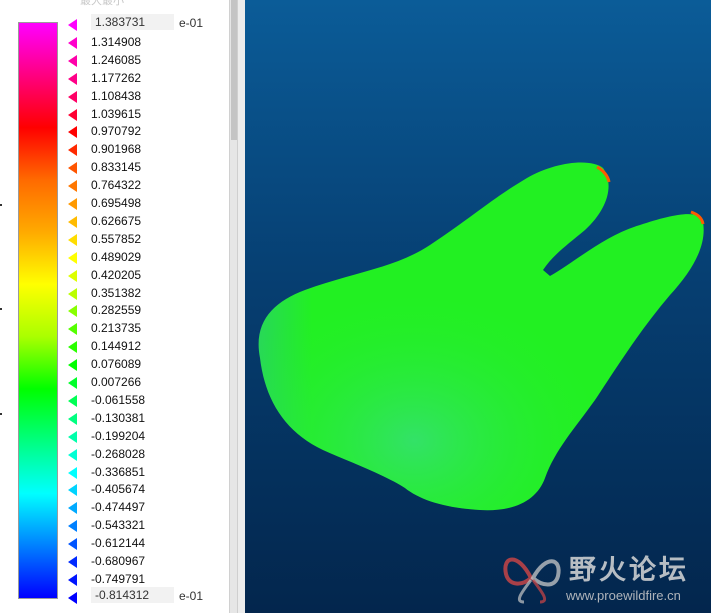 The image size is (711, 613). Describe the element at coordinates (148, 239) in the screenshot. I see `legend-entry: 0.557852` at that location.